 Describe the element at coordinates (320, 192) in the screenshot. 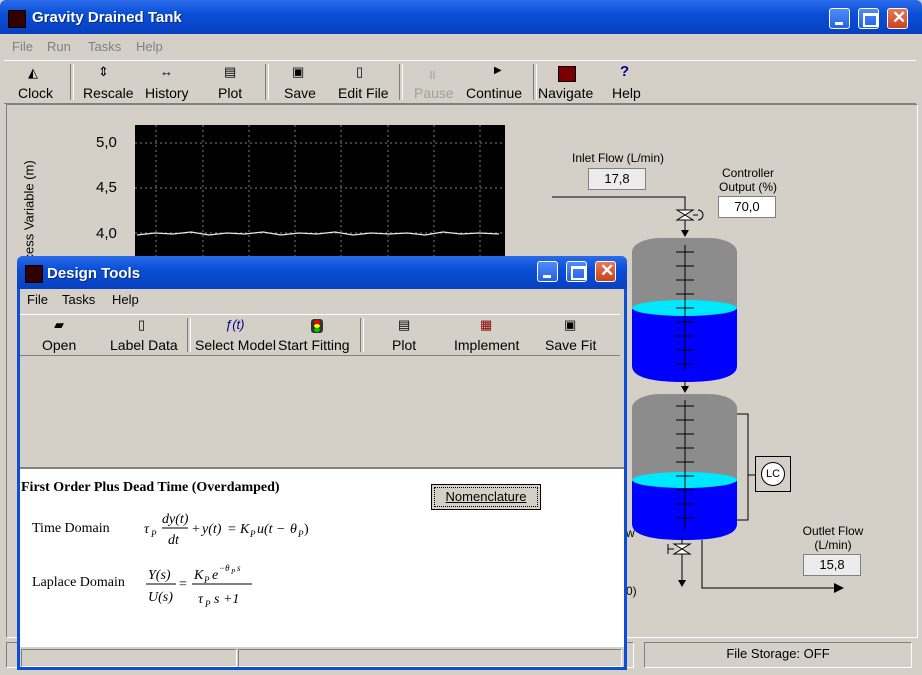

I see `process-variable-plot` at that location.